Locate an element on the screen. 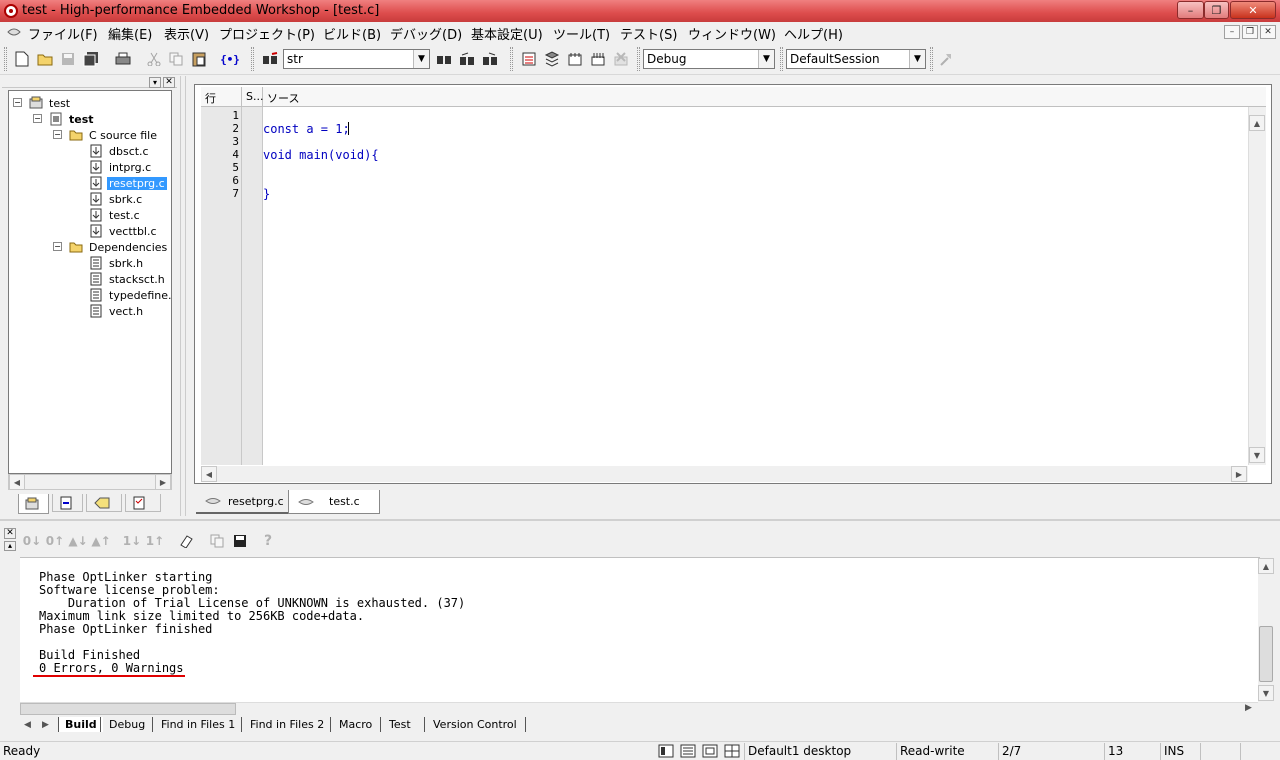 Image resolution: width=1280 pixels, height=760 pixels. output-tab-find1: Find in Files 1 is located at coordinates (198, 725).